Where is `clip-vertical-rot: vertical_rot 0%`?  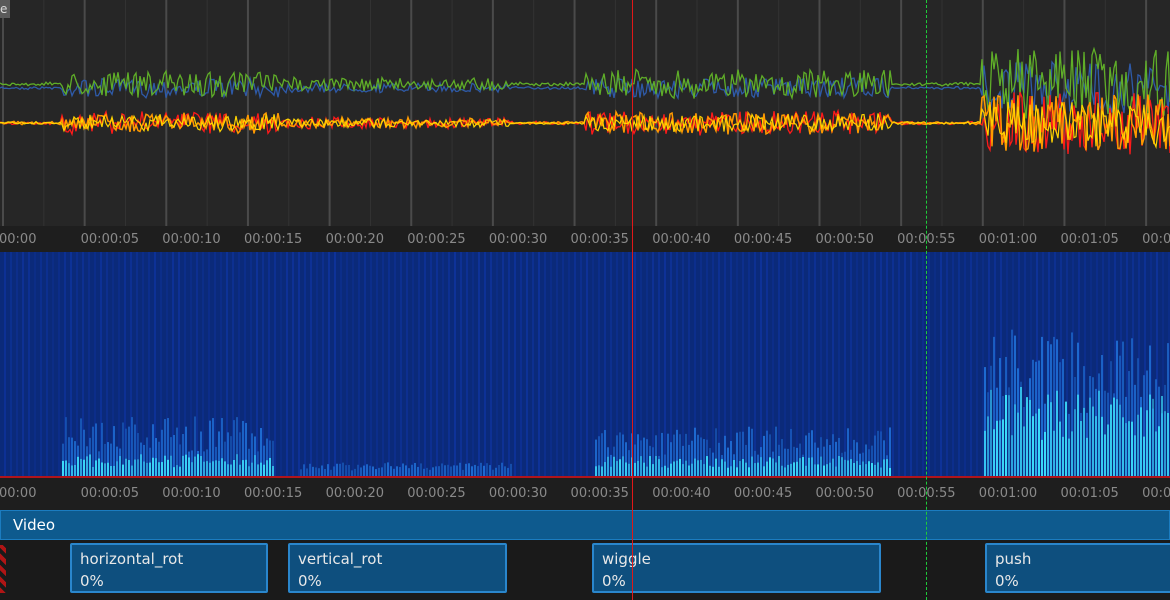
clip-vertical-rot: vertical_rot 0% is located at coordinates (397, 568).